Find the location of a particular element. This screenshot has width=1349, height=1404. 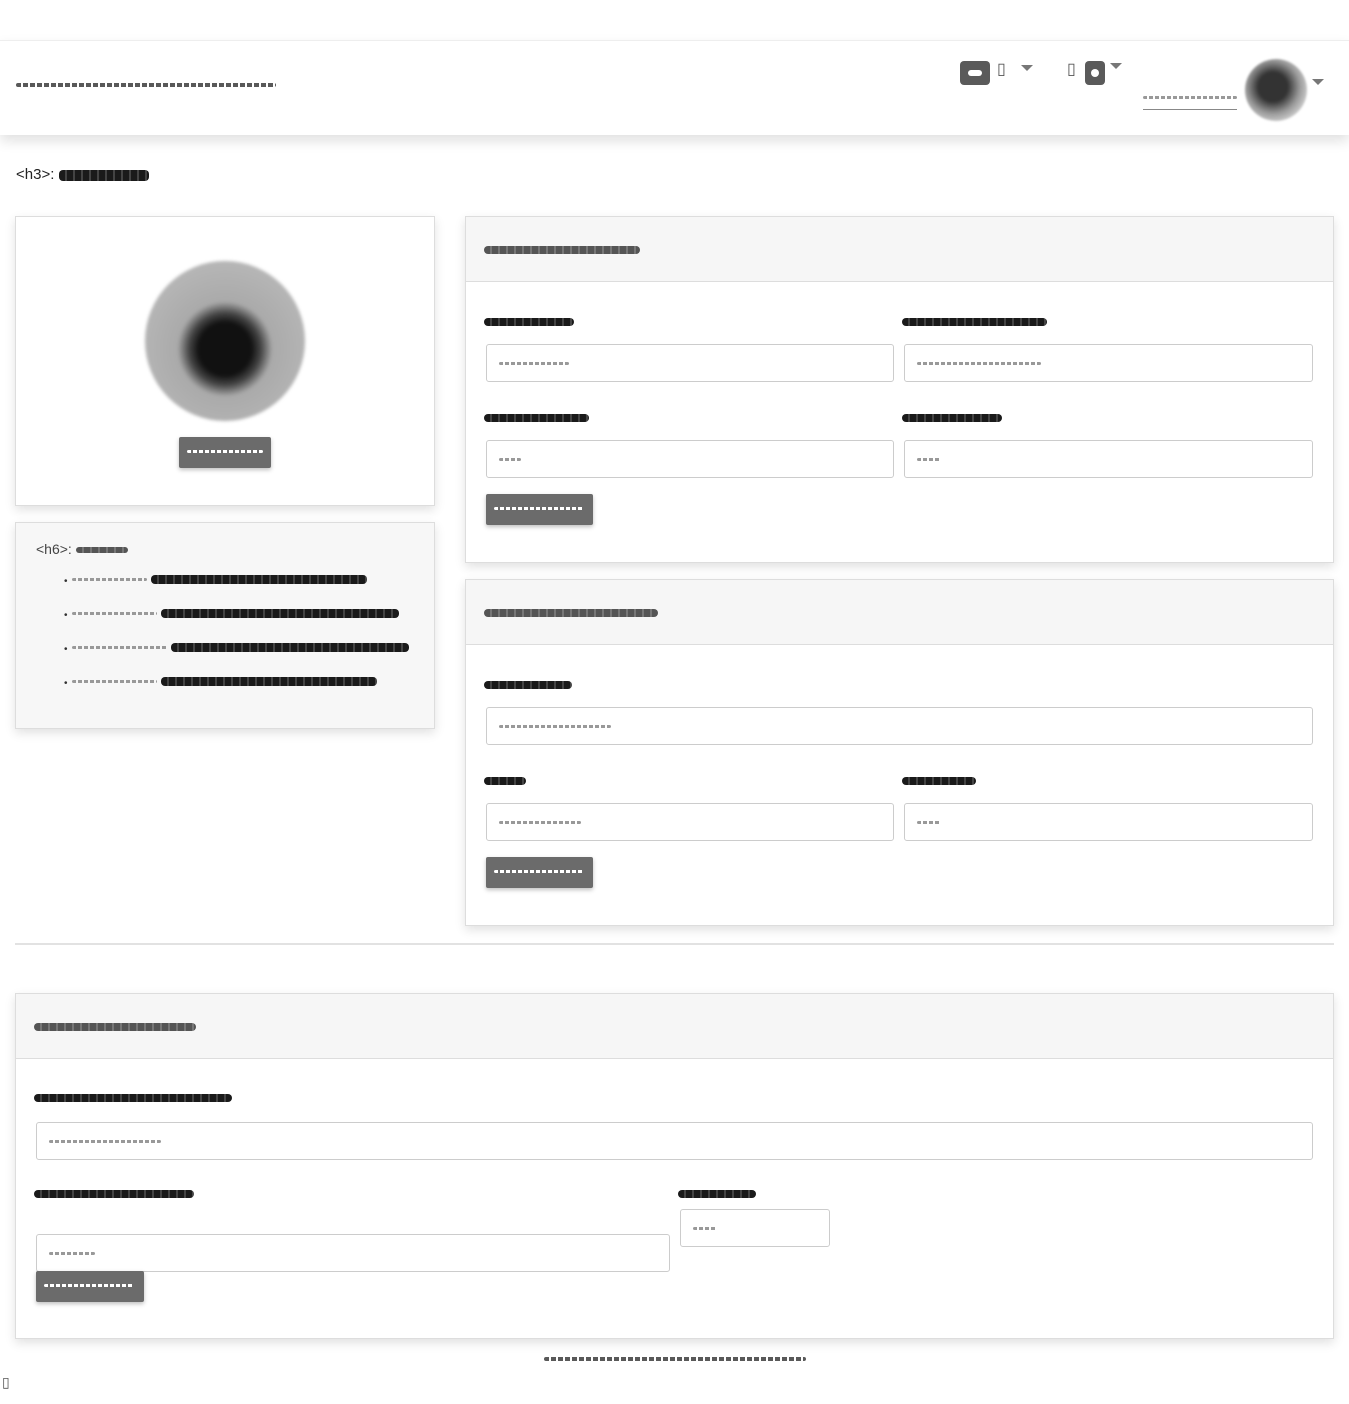

info-card: <h6>: • • • • is located at coordinates (225, 625).